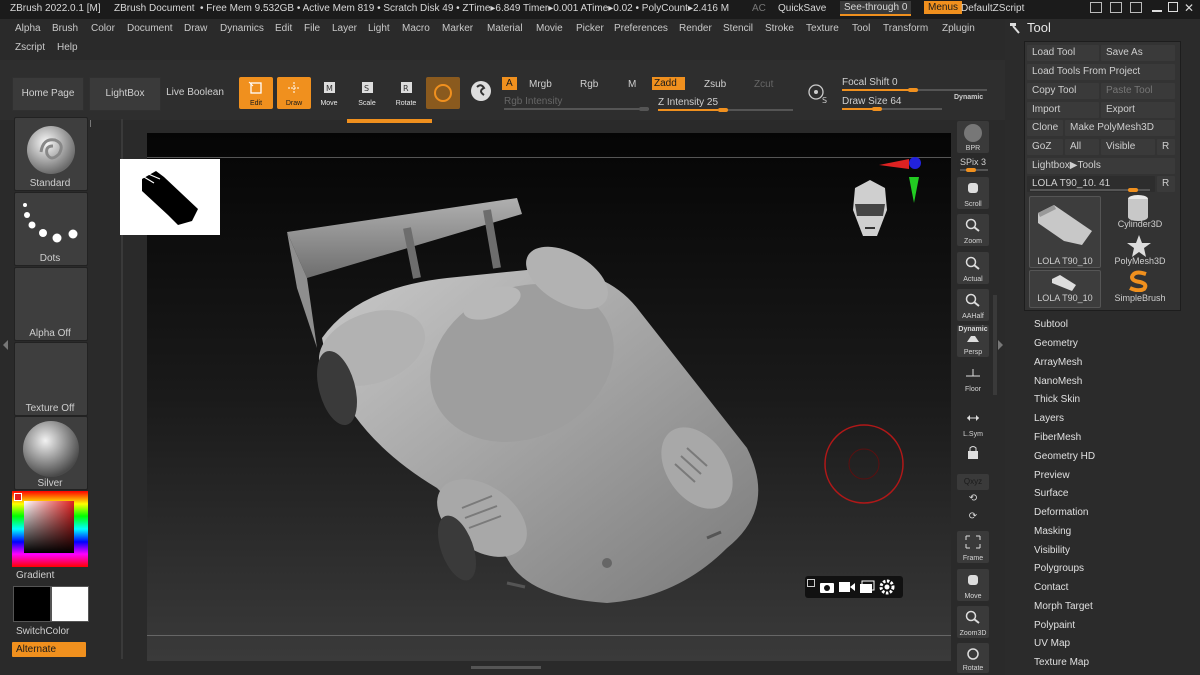 The height and width of the screenshot is (675, 1200). I want to click on menu-marker: Marker, so click(457, 28).